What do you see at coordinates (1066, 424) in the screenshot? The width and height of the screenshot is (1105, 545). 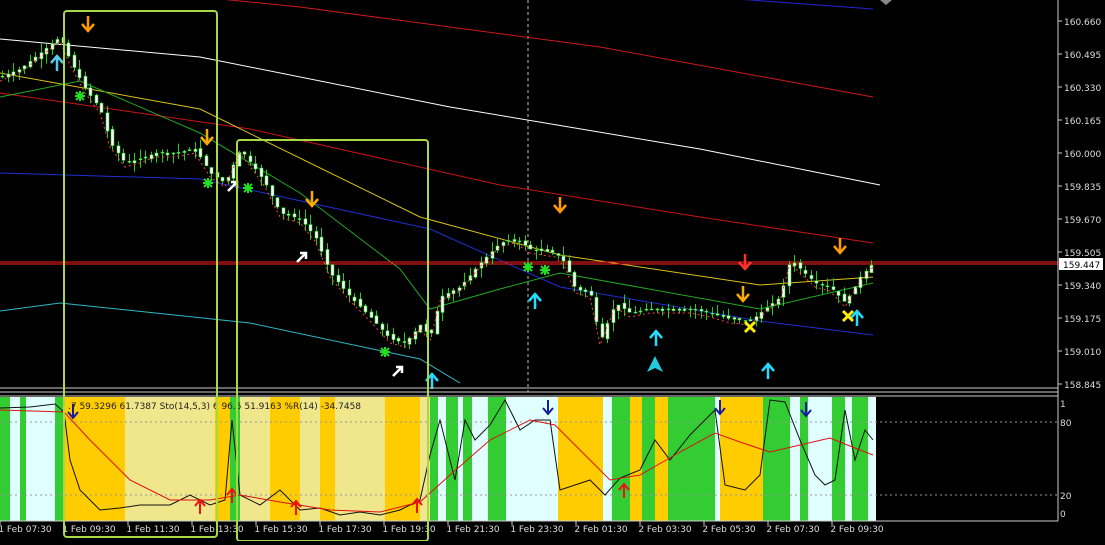 I see `sub-y-label: 80` at bounding box center [1066, 424].